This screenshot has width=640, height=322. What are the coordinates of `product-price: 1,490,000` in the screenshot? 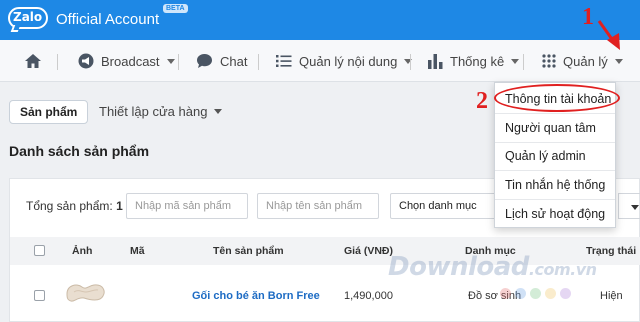 It's located at (368, 296).